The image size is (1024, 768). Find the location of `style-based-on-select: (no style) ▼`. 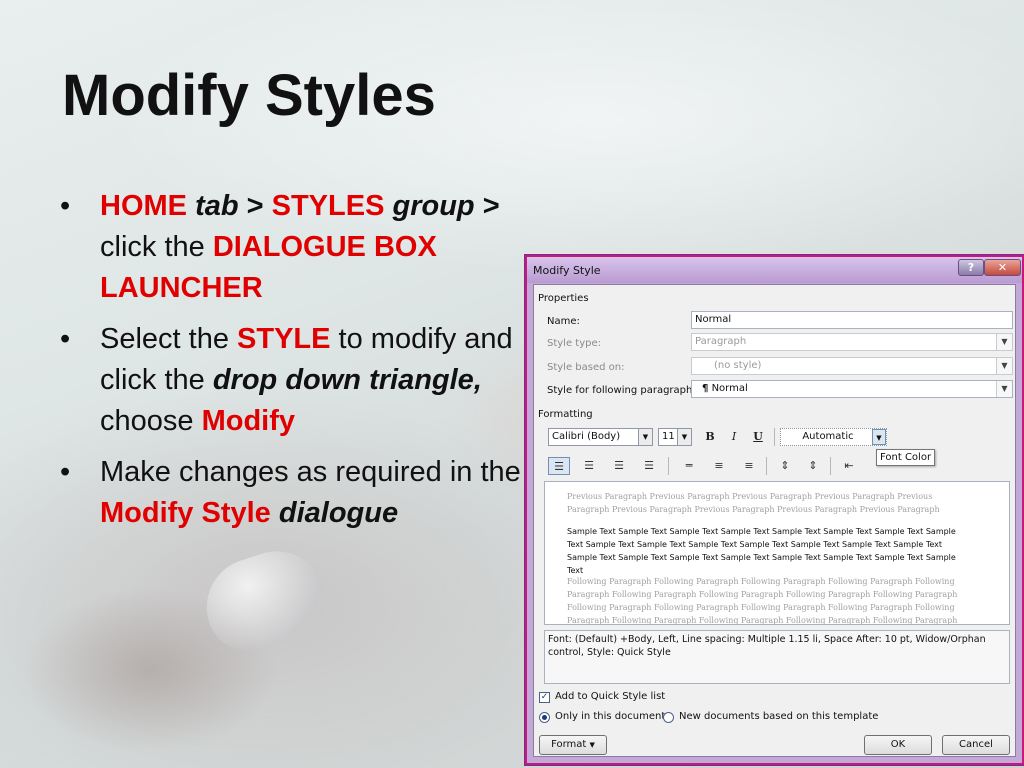

style-based-on-select: (no style) ▼ is located at coordinates (852, 366).